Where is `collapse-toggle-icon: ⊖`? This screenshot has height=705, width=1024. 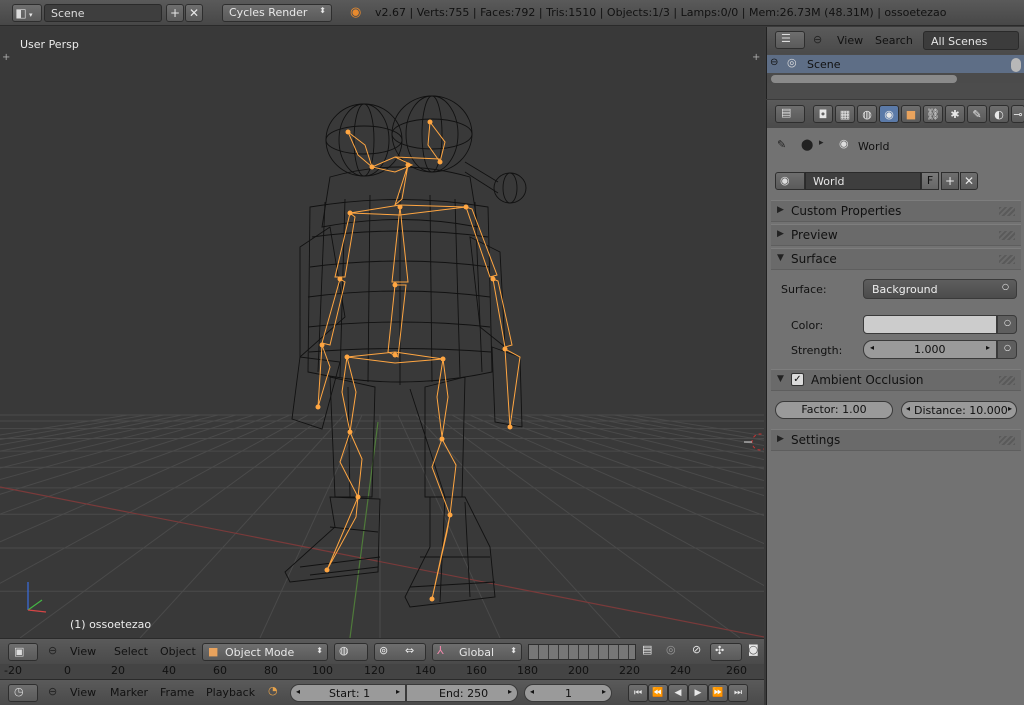
collapse-toggle-icon: ⊖ is located at coordinates (774, 62).